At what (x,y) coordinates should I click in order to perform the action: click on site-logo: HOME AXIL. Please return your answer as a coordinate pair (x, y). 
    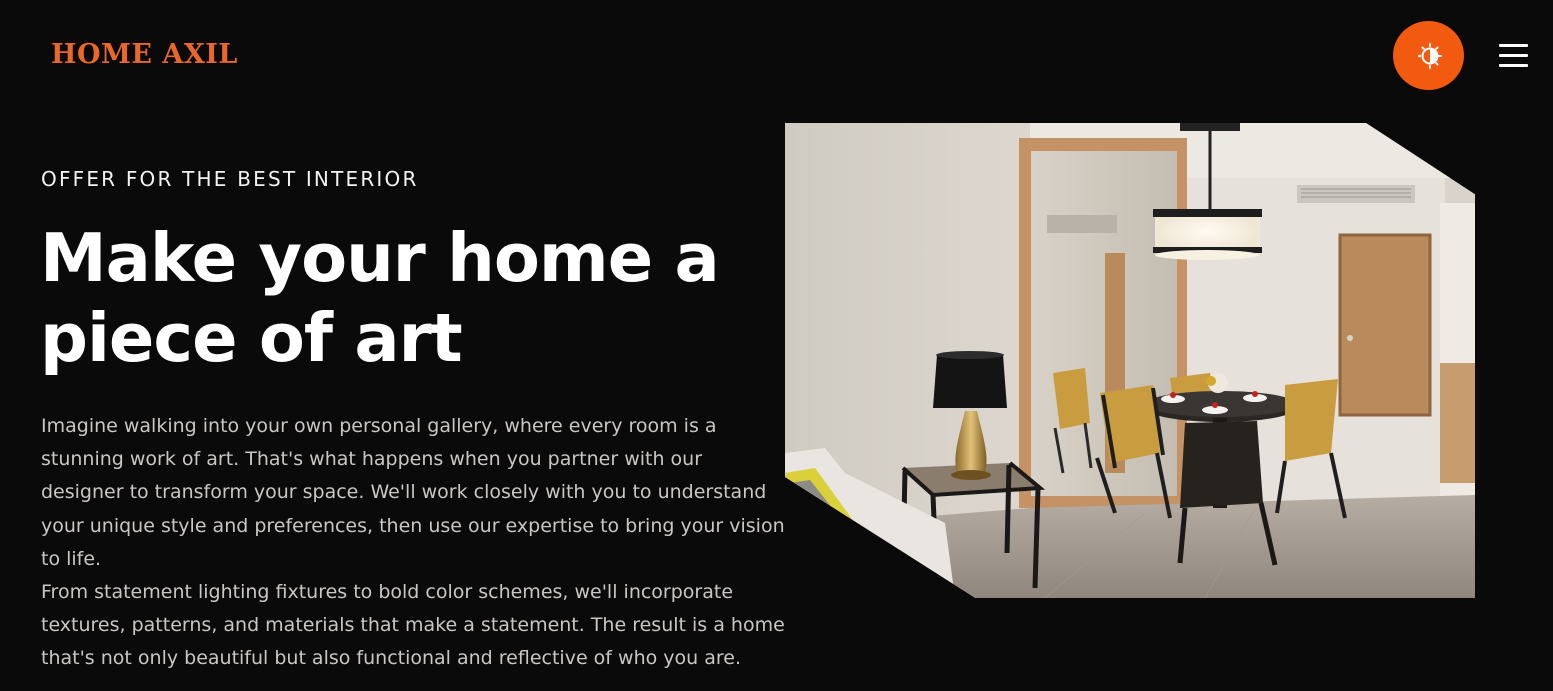
    Looking at the image, I should click on (144, 55).